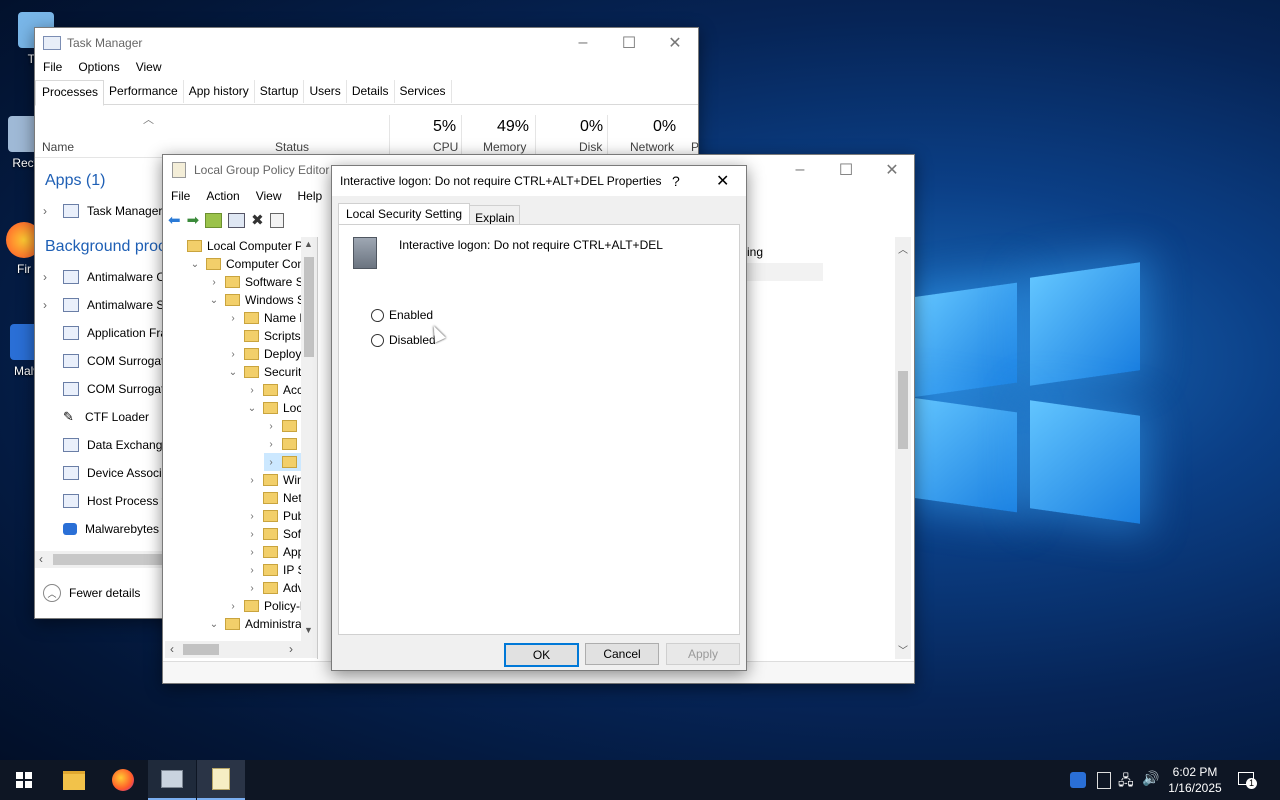 This screenshot has width=1280, height=800. What do you see at coordinates (445, 147) in the screenshot?
I see `column-cpu: CPU` at bounding box center [445, 147].